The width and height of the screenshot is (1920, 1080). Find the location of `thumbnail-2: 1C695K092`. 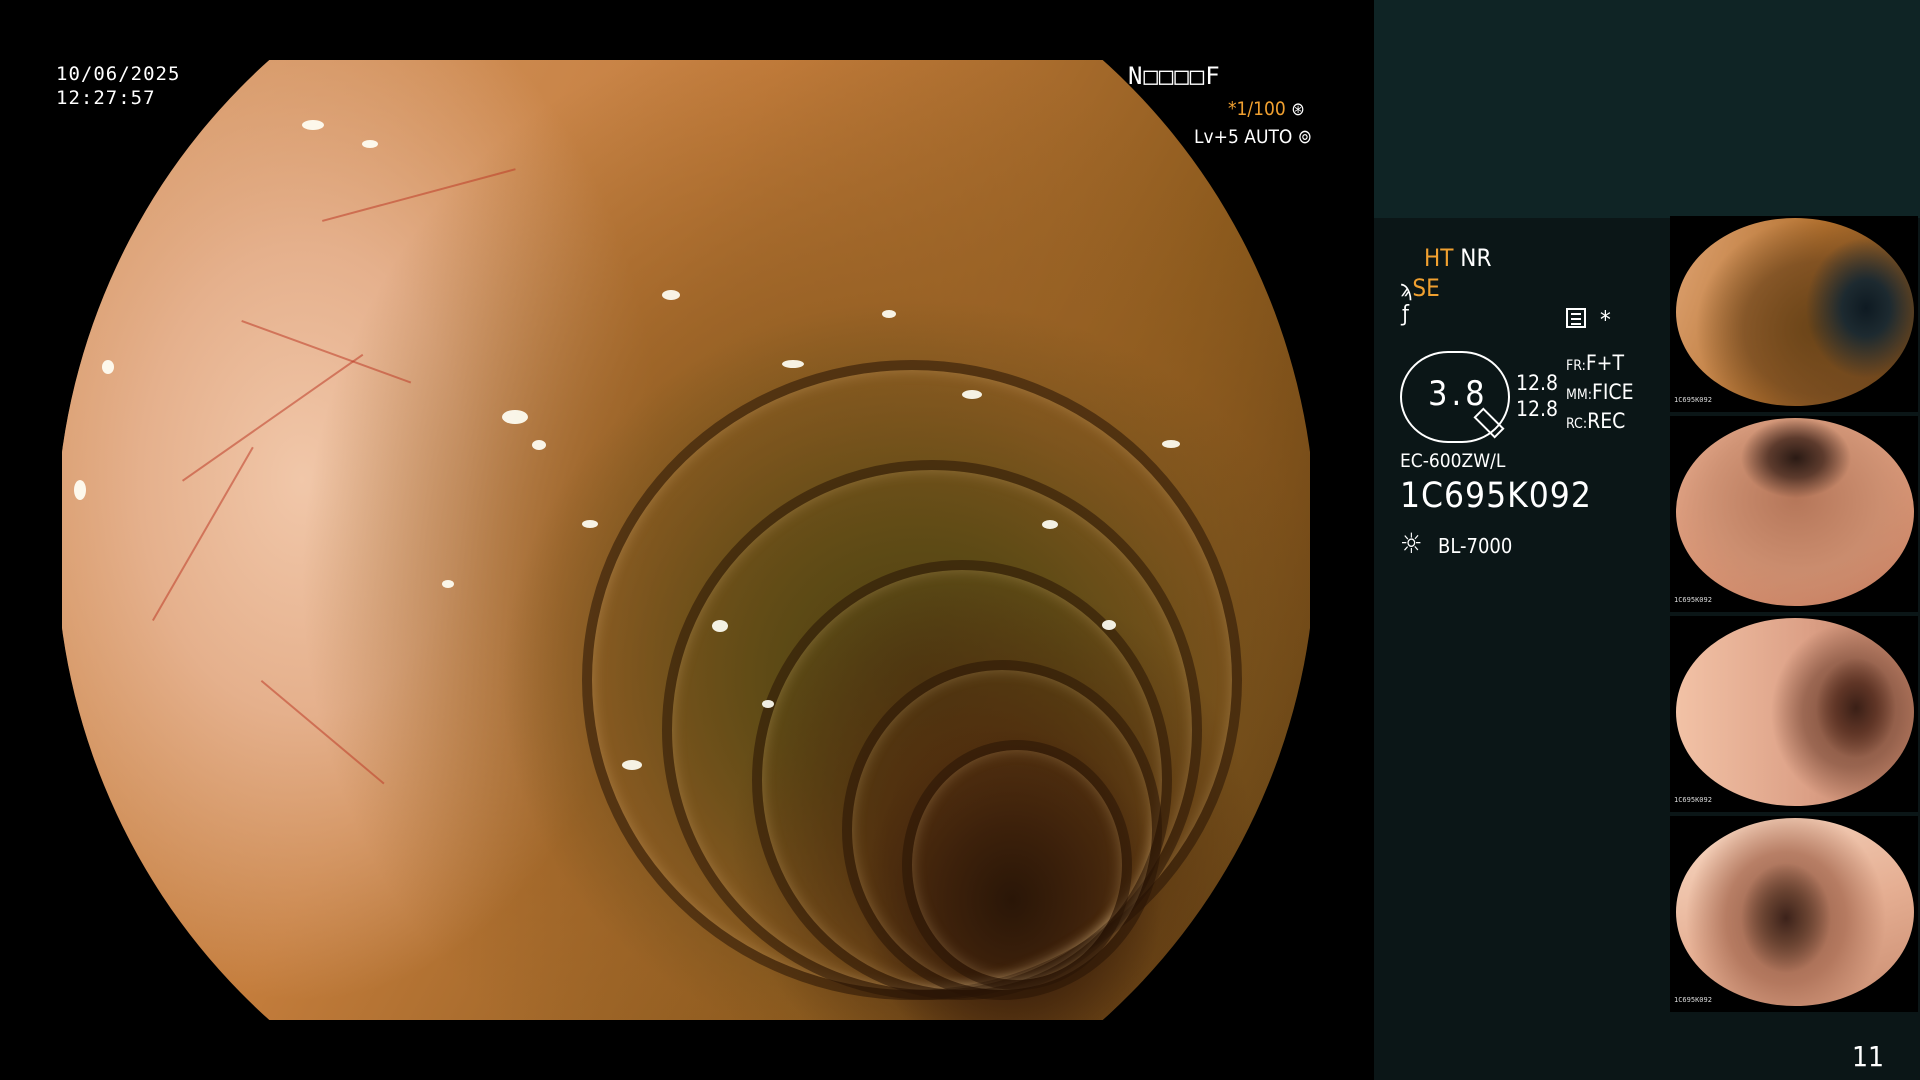

thumbnail-2: 1C695K092 is located at coordinates (1794, 514).